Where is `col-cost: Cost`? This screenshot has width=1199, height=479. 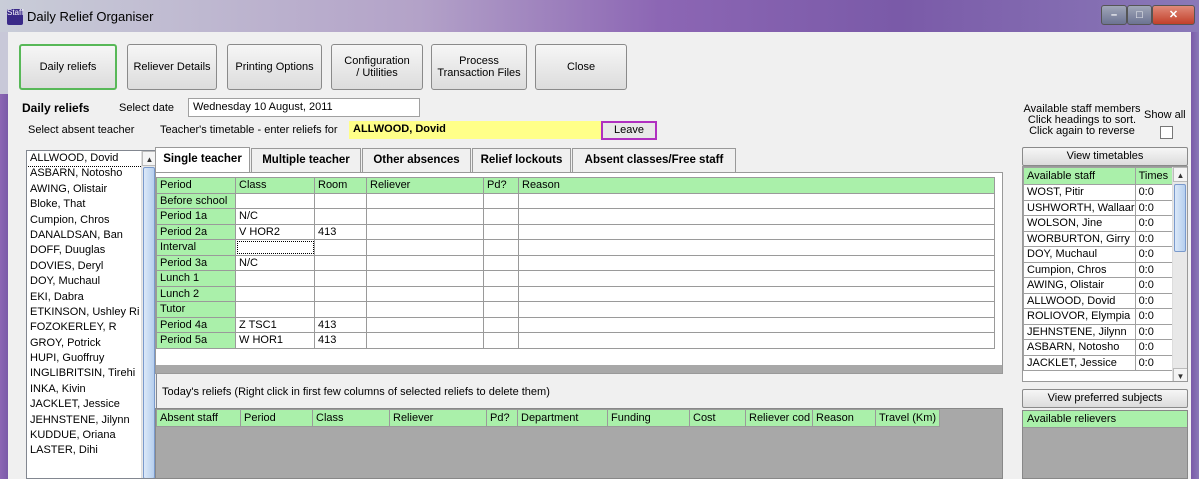
col-cost: Cost is located at coordinates (717, 418).